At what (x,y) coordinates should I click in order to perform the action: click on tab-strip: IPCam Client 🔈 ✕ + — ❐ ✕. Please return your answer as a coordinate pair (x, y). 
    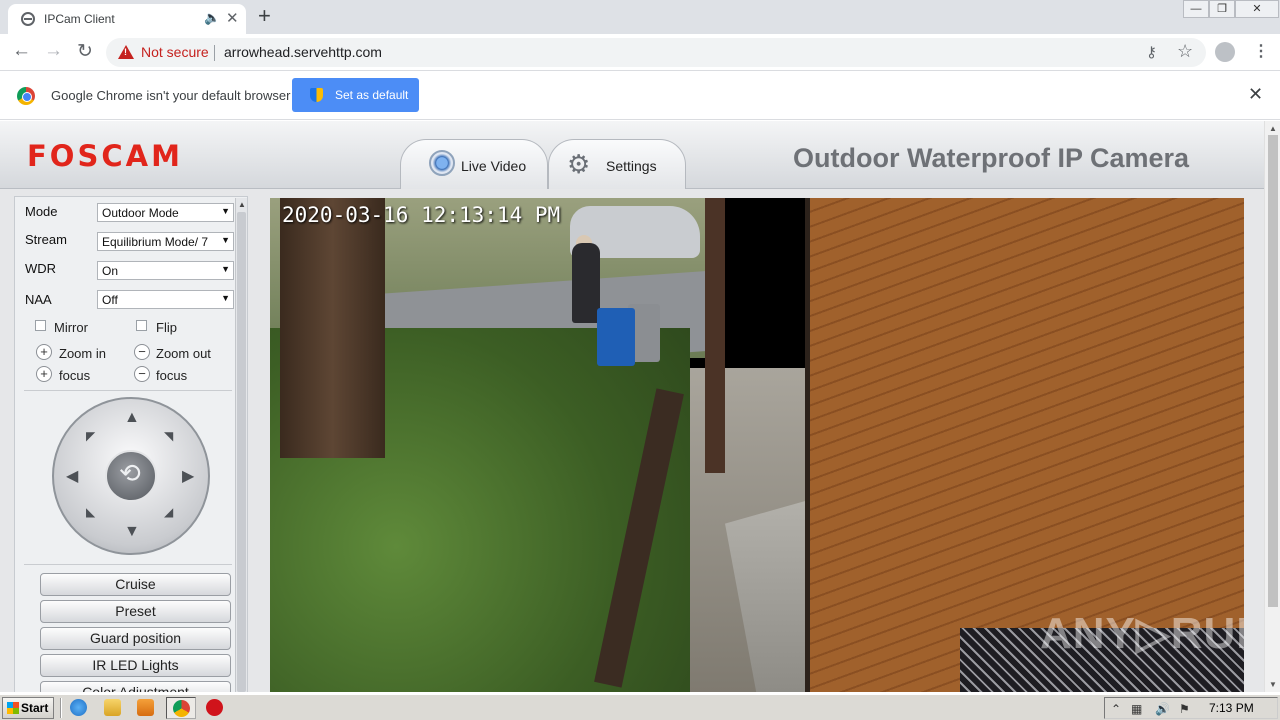
    Looking at the image, I should click on (640, 17).